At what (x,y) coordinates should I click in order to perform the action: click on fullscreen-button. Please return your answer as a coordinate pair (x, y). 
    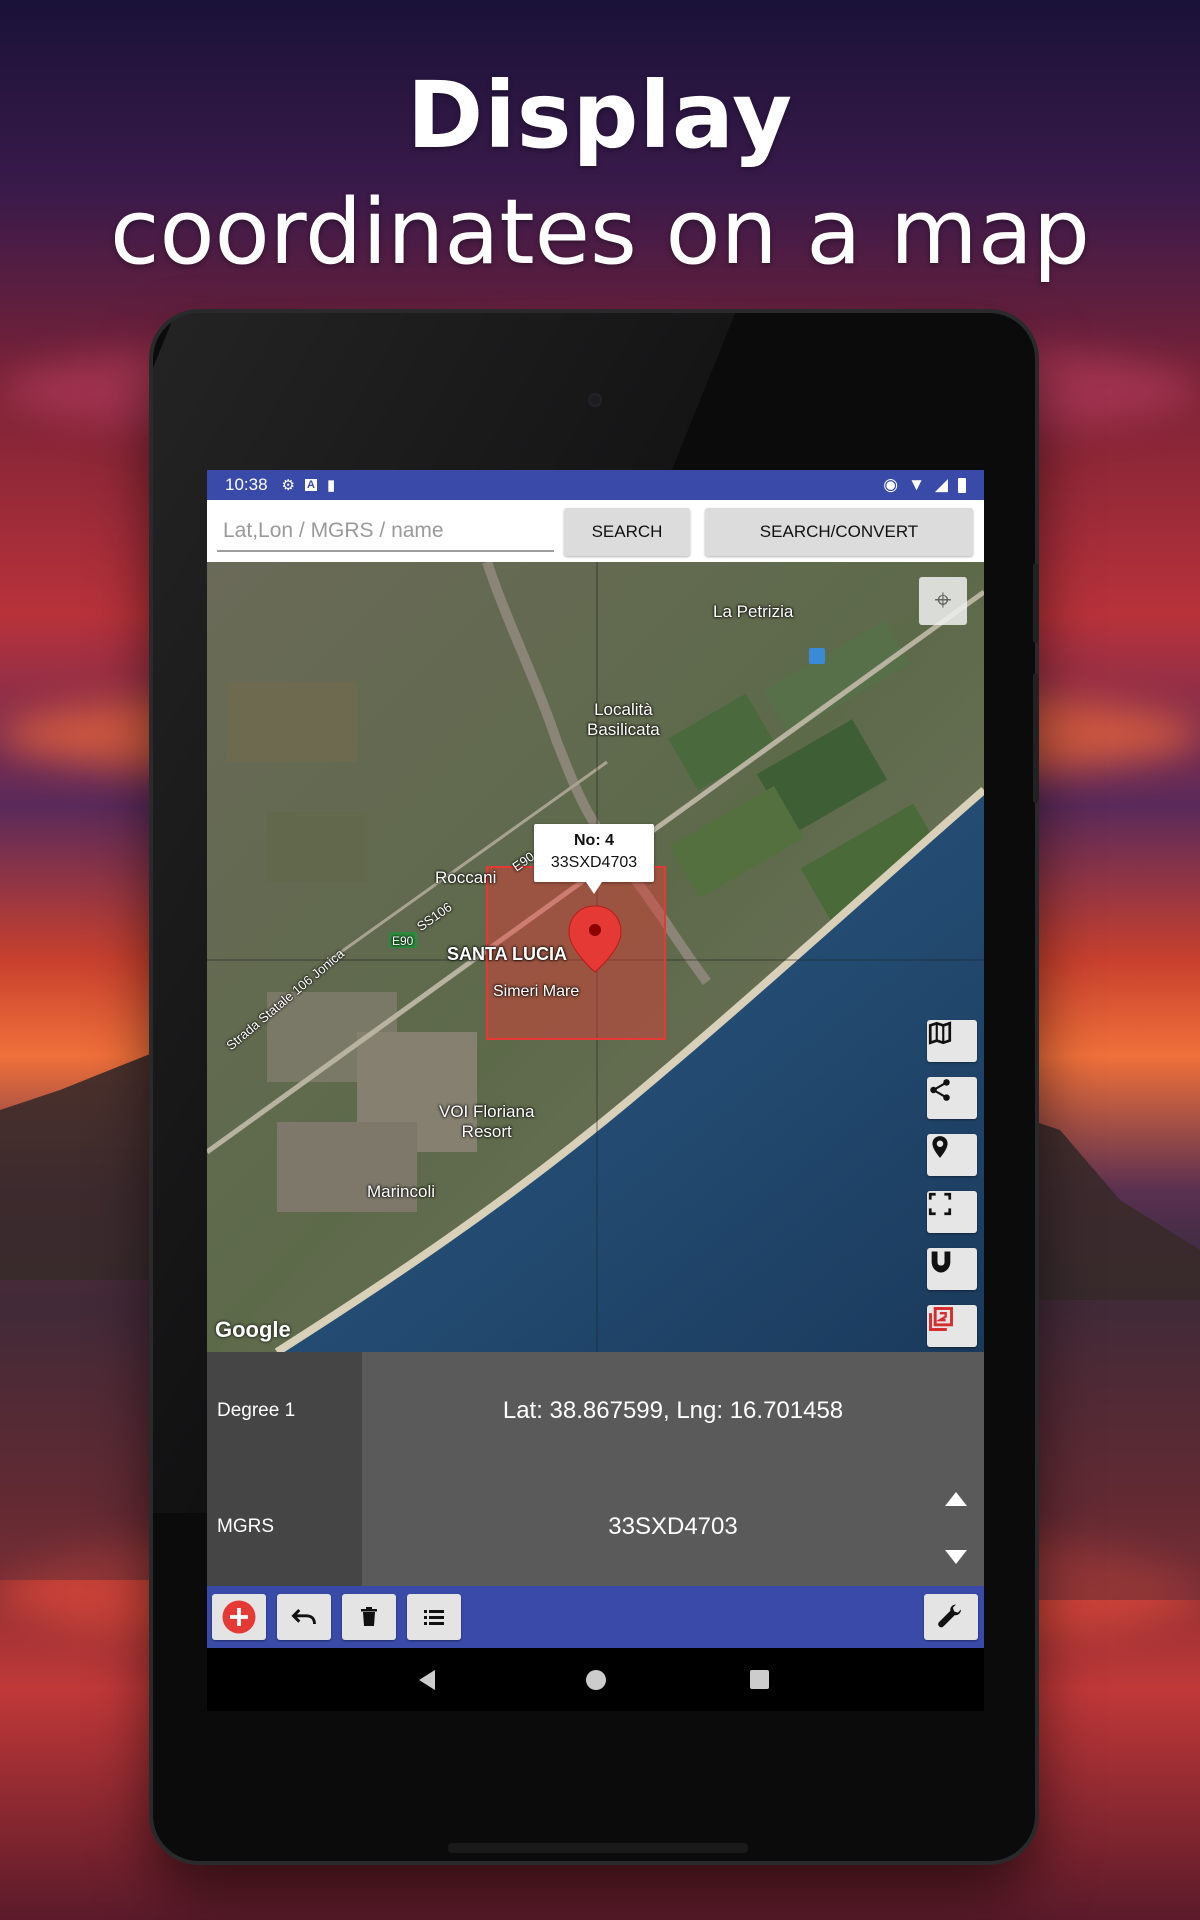
    Looking at the image, I should click on (952, 1212).